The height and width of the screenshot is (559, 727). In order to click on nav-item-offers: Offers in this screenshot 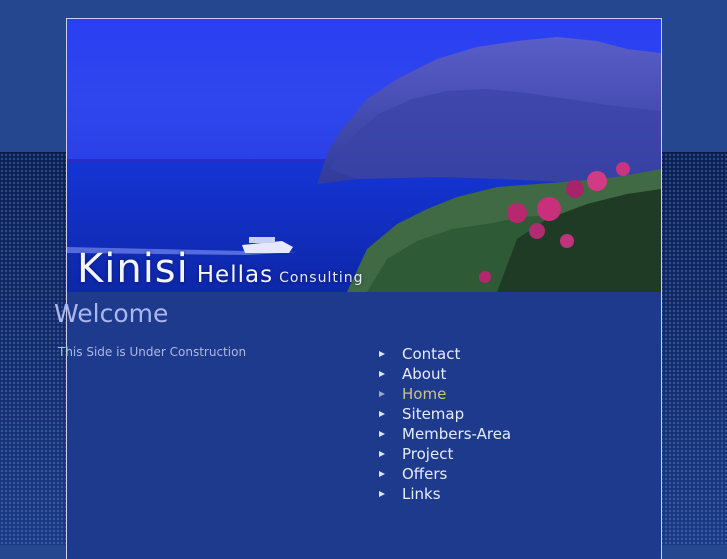, I will do `click(443, 474)`.